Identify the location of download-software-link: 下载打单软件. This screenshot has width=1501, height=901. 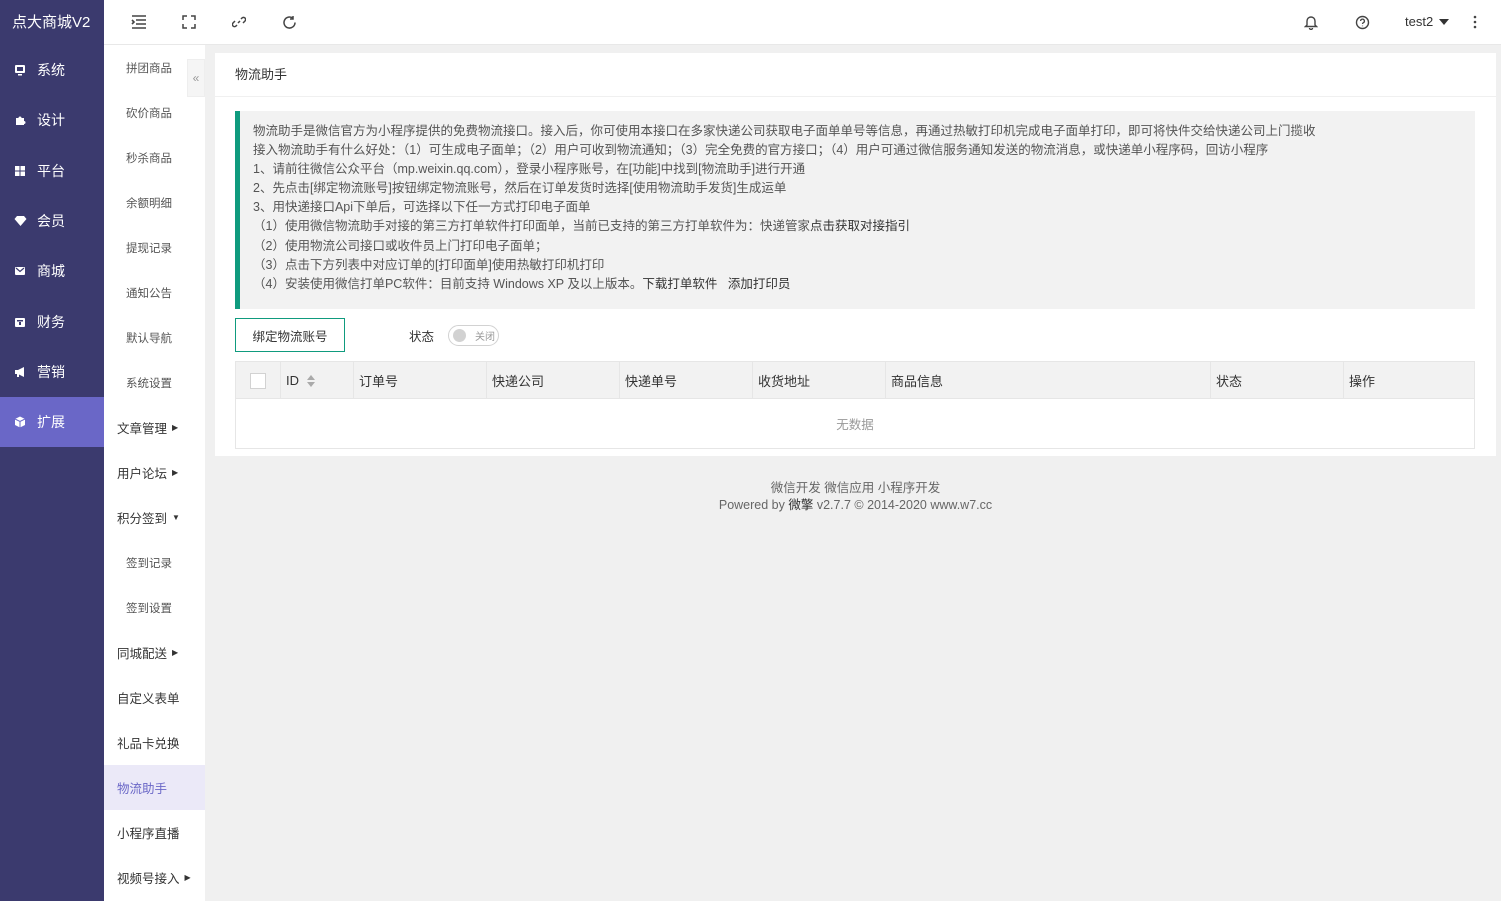
(679, 284).